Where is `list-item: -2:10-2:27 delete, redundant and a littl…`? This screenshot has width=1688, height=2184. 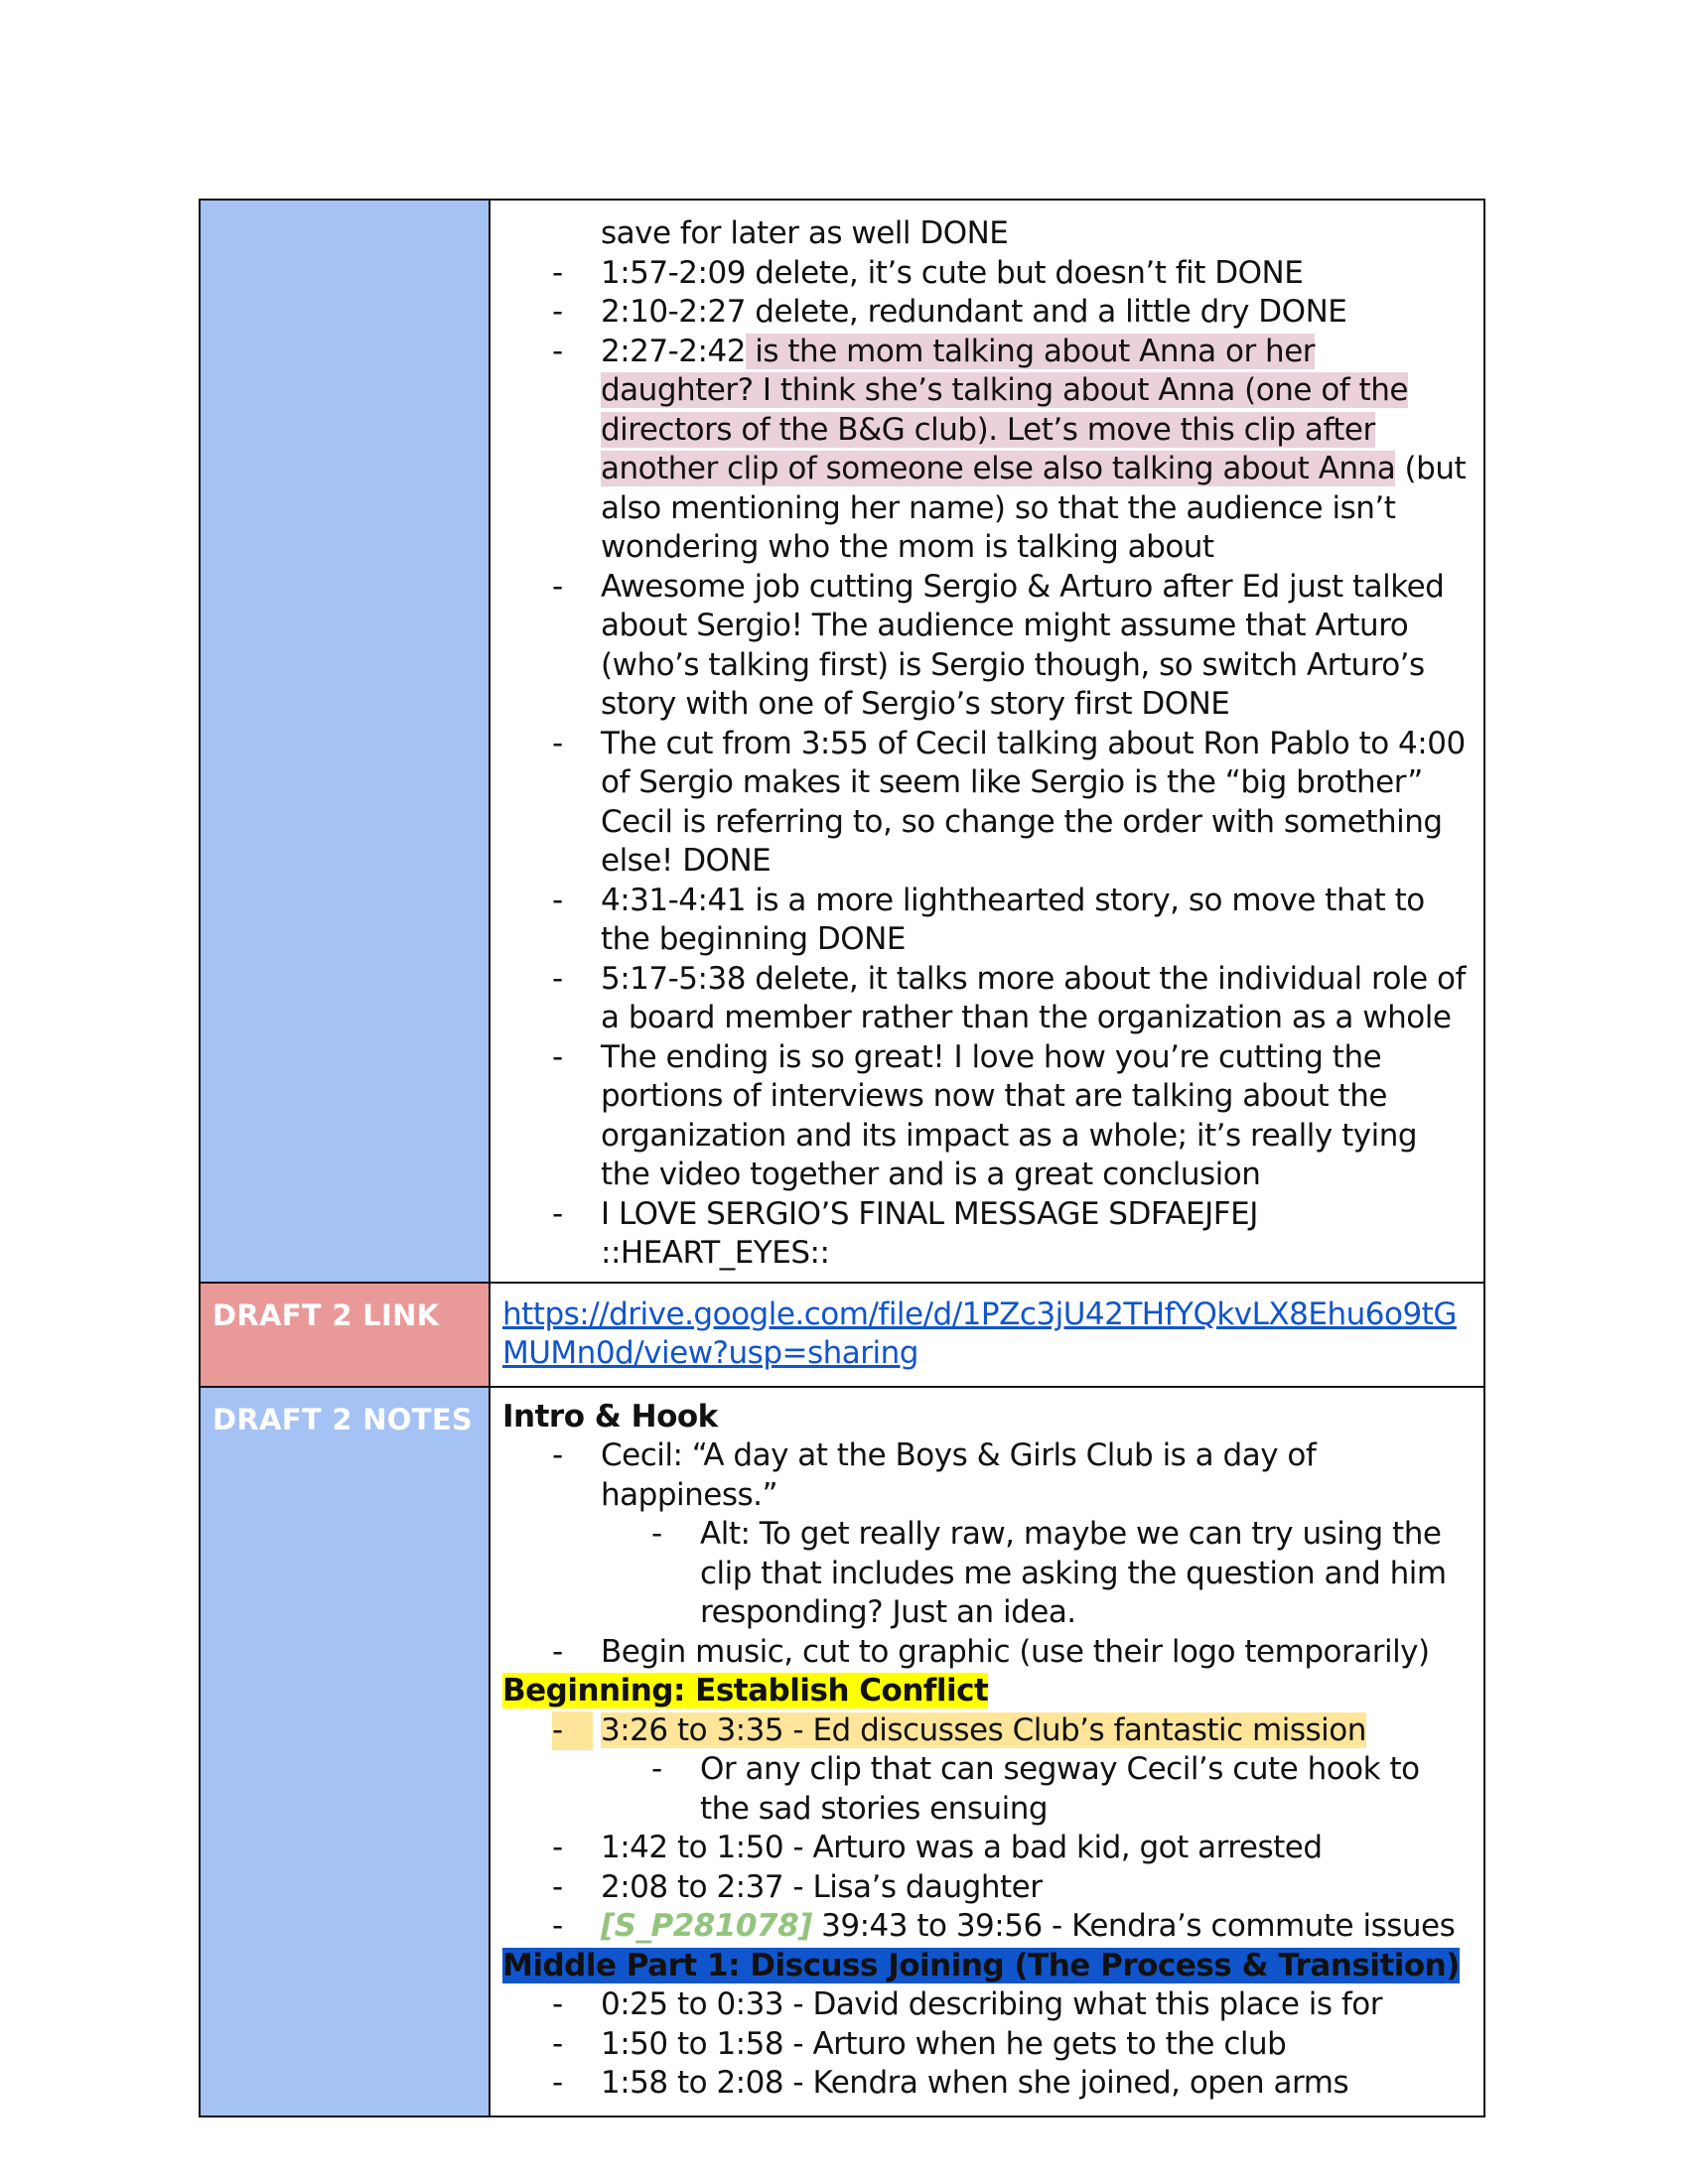
list-item: -2:10-2:27 delete, redundant and a littl… is located at coordinates (949, 312).